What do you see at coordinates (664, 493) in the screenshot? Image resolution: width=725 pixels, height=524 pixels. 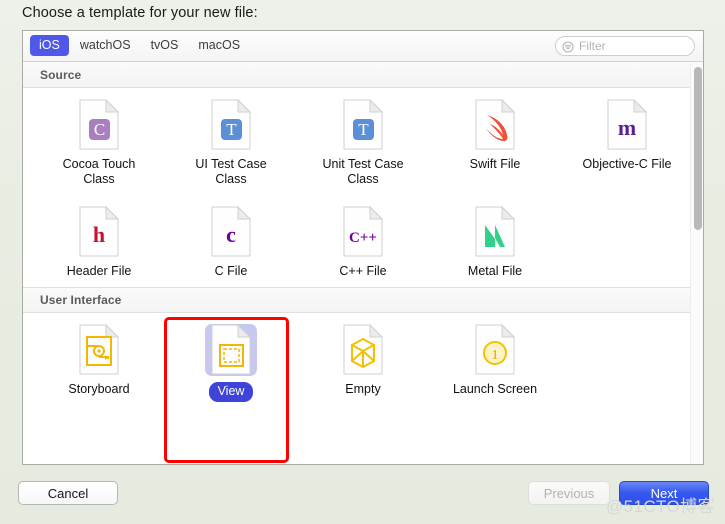 I see `next-button: Next` at bounding box center [664, 493].